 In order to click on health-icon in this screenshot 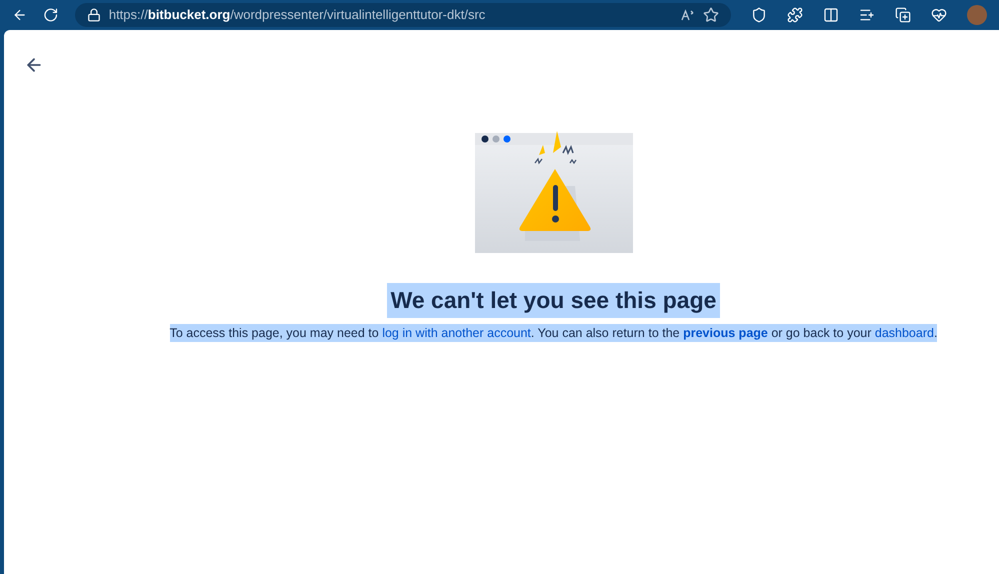, I will do `click(939, 15)`.